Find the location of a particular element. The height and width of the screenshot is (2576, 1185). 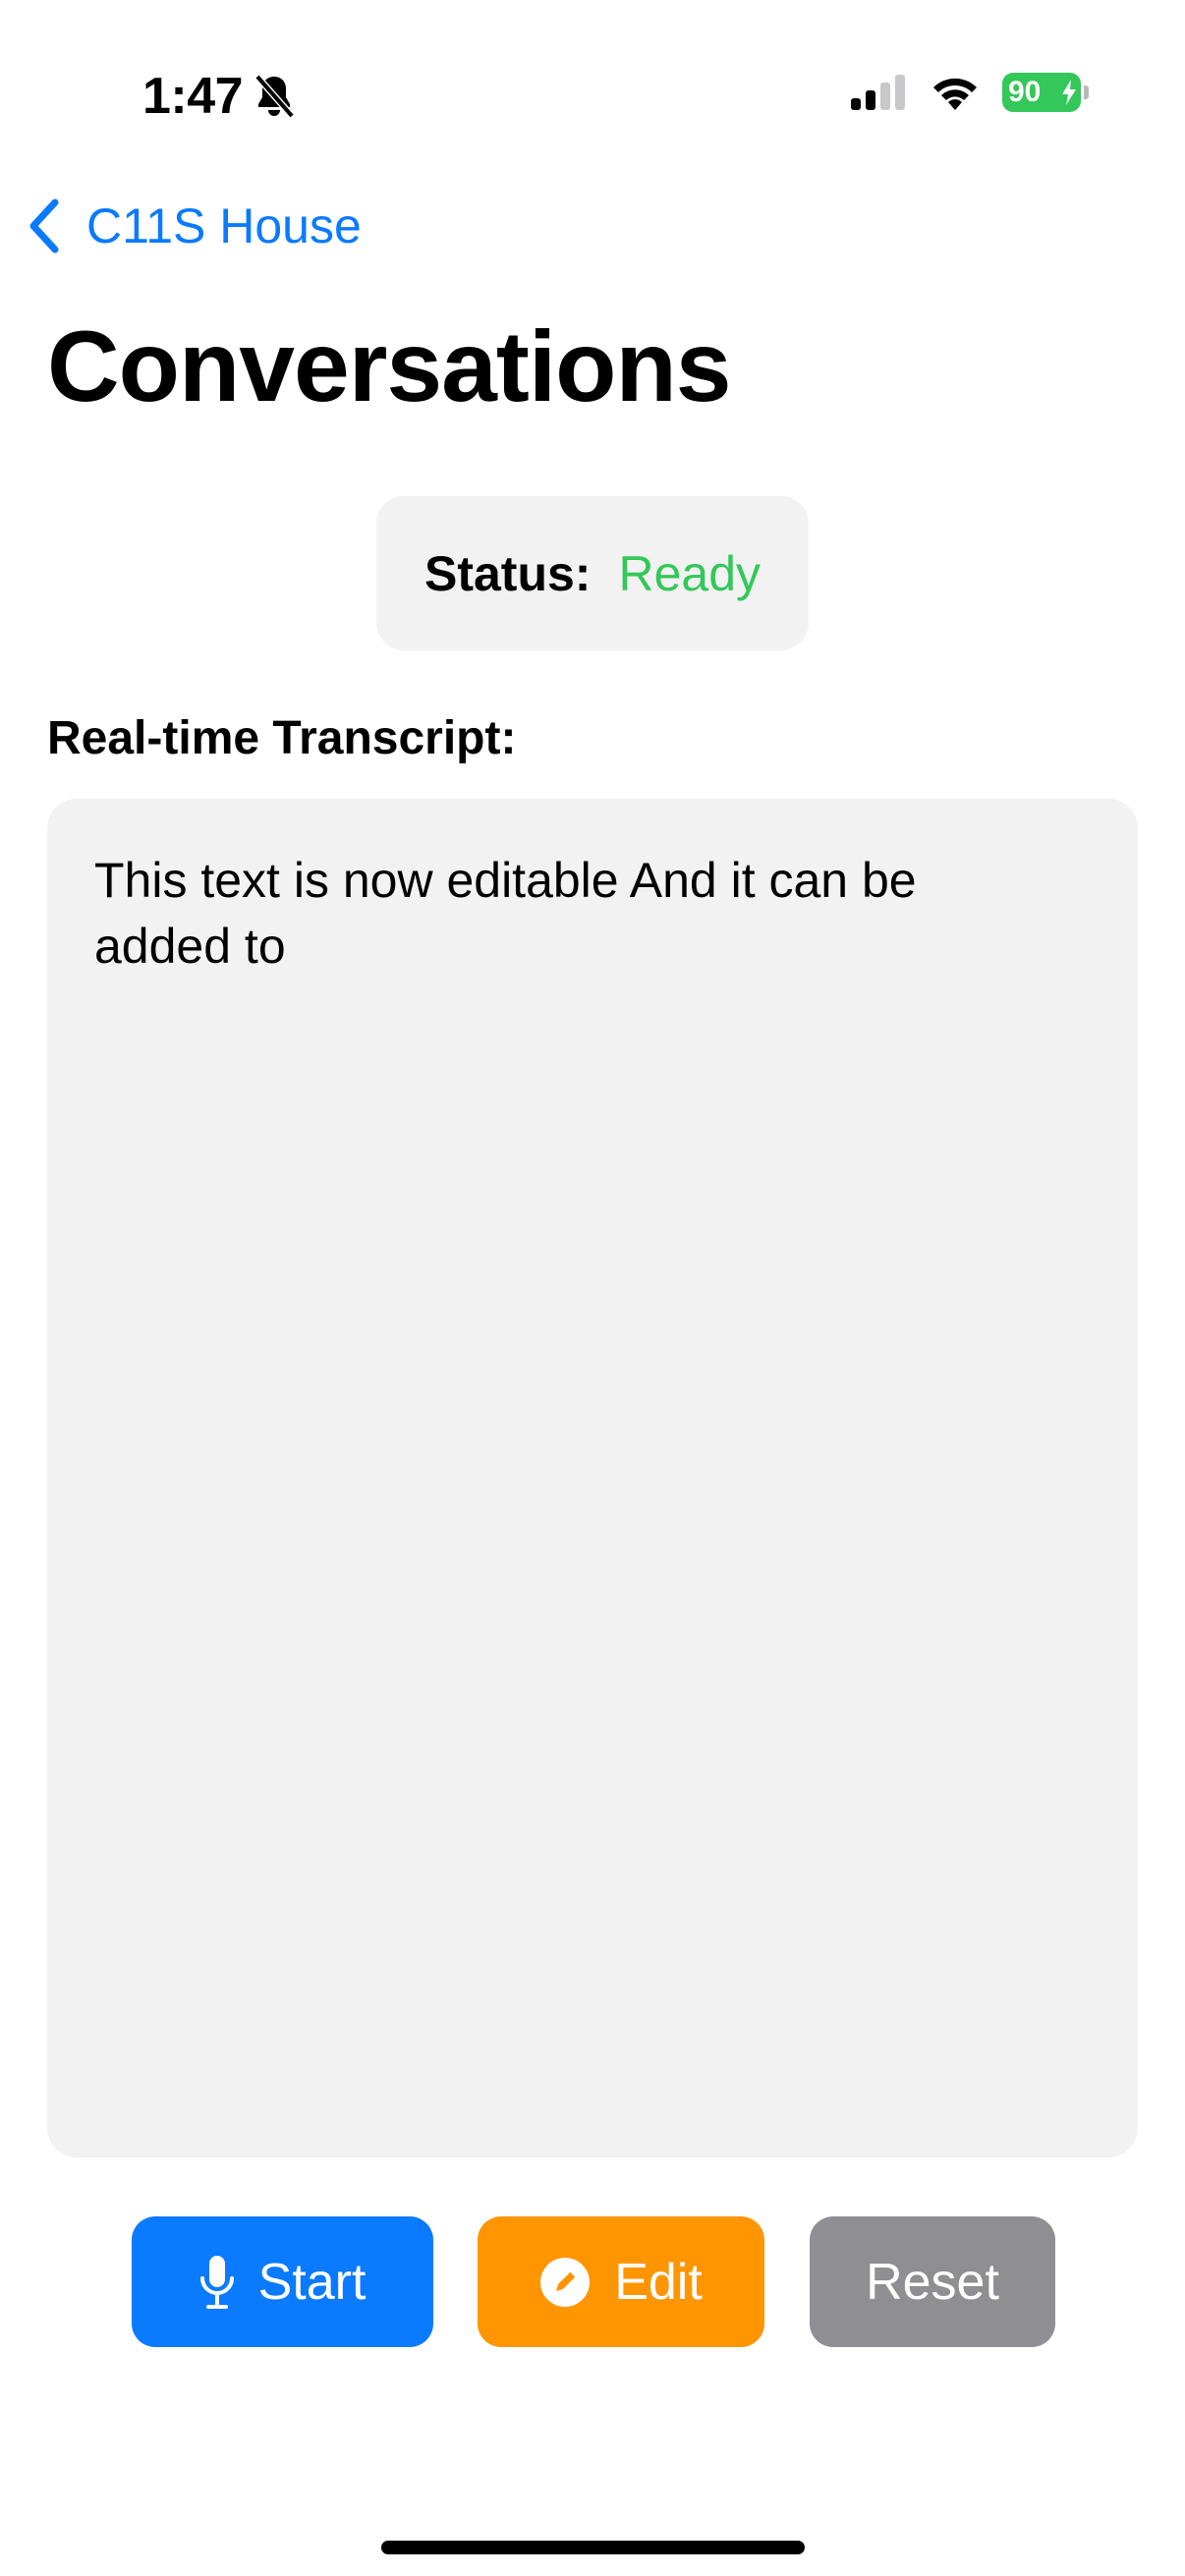

status-bar: 1:47 90 is located at coordinates (592, 88).